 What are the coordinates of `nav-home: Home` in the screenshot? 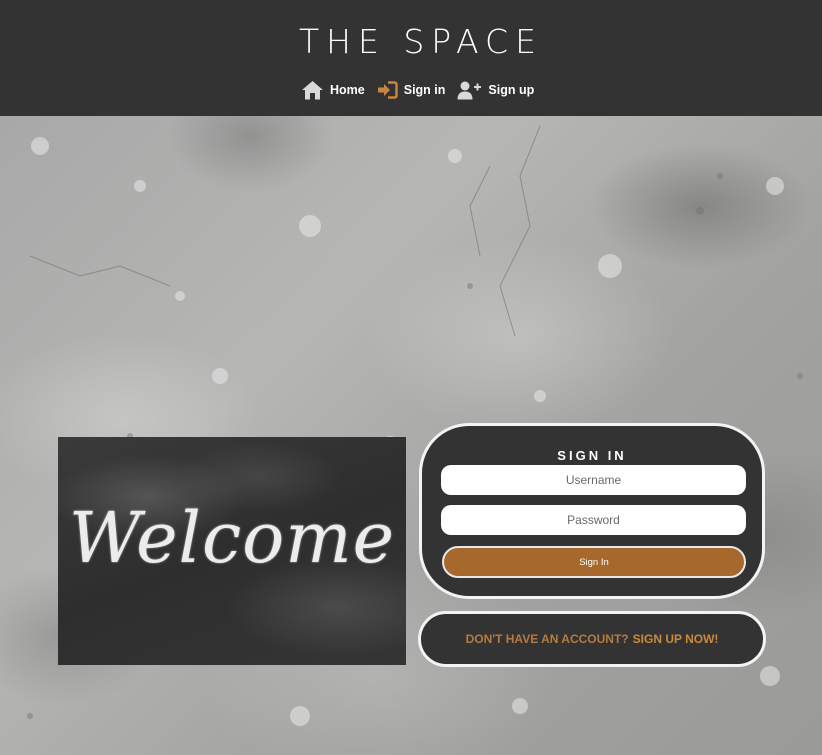 It's located at (333, 90).